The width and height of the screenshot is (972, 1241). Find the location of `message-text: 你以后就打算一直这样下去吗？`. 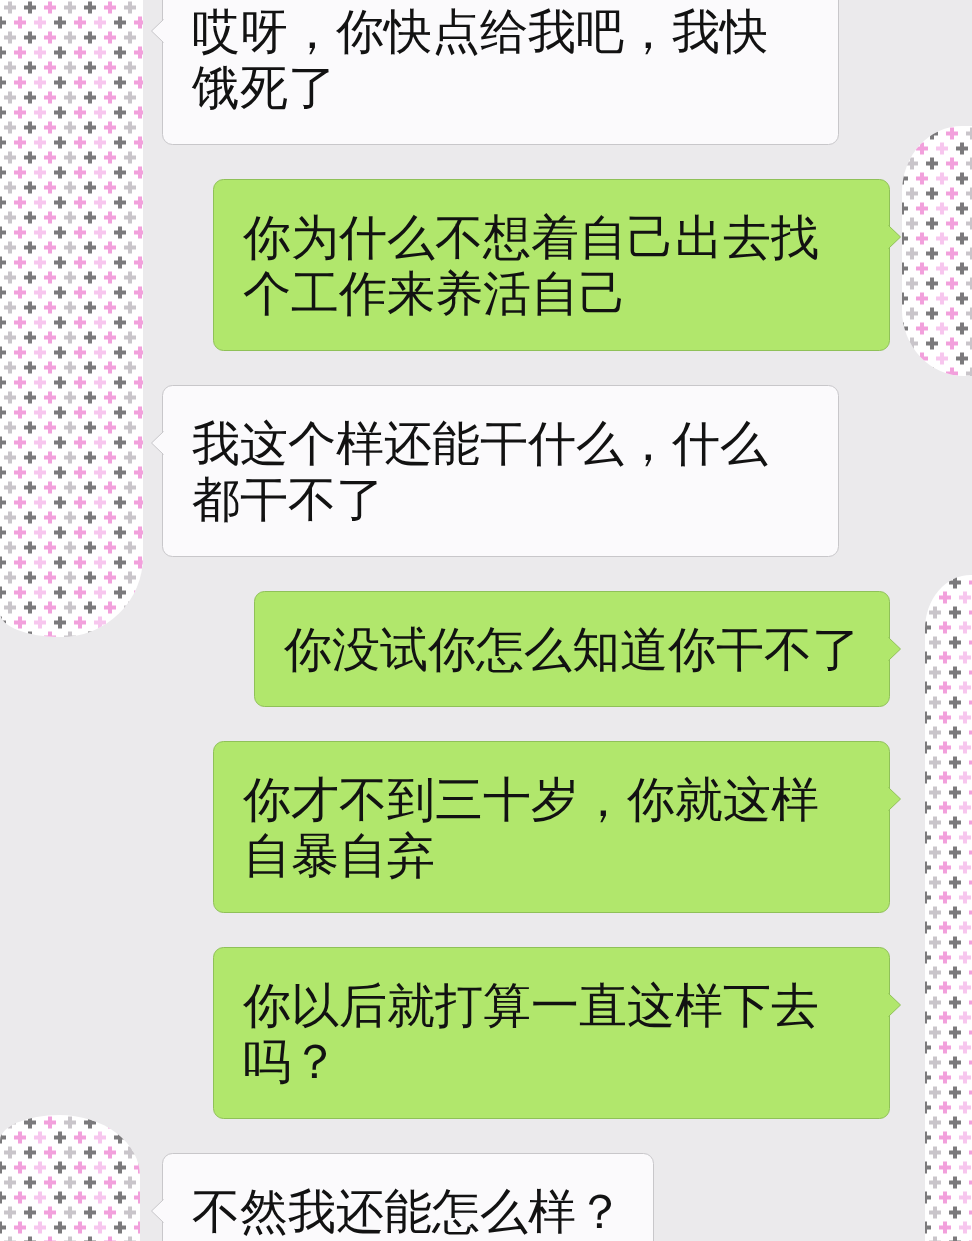

message-text: 你以后就打算一直这样下去吗？ is located at coordinates (531, 1033).